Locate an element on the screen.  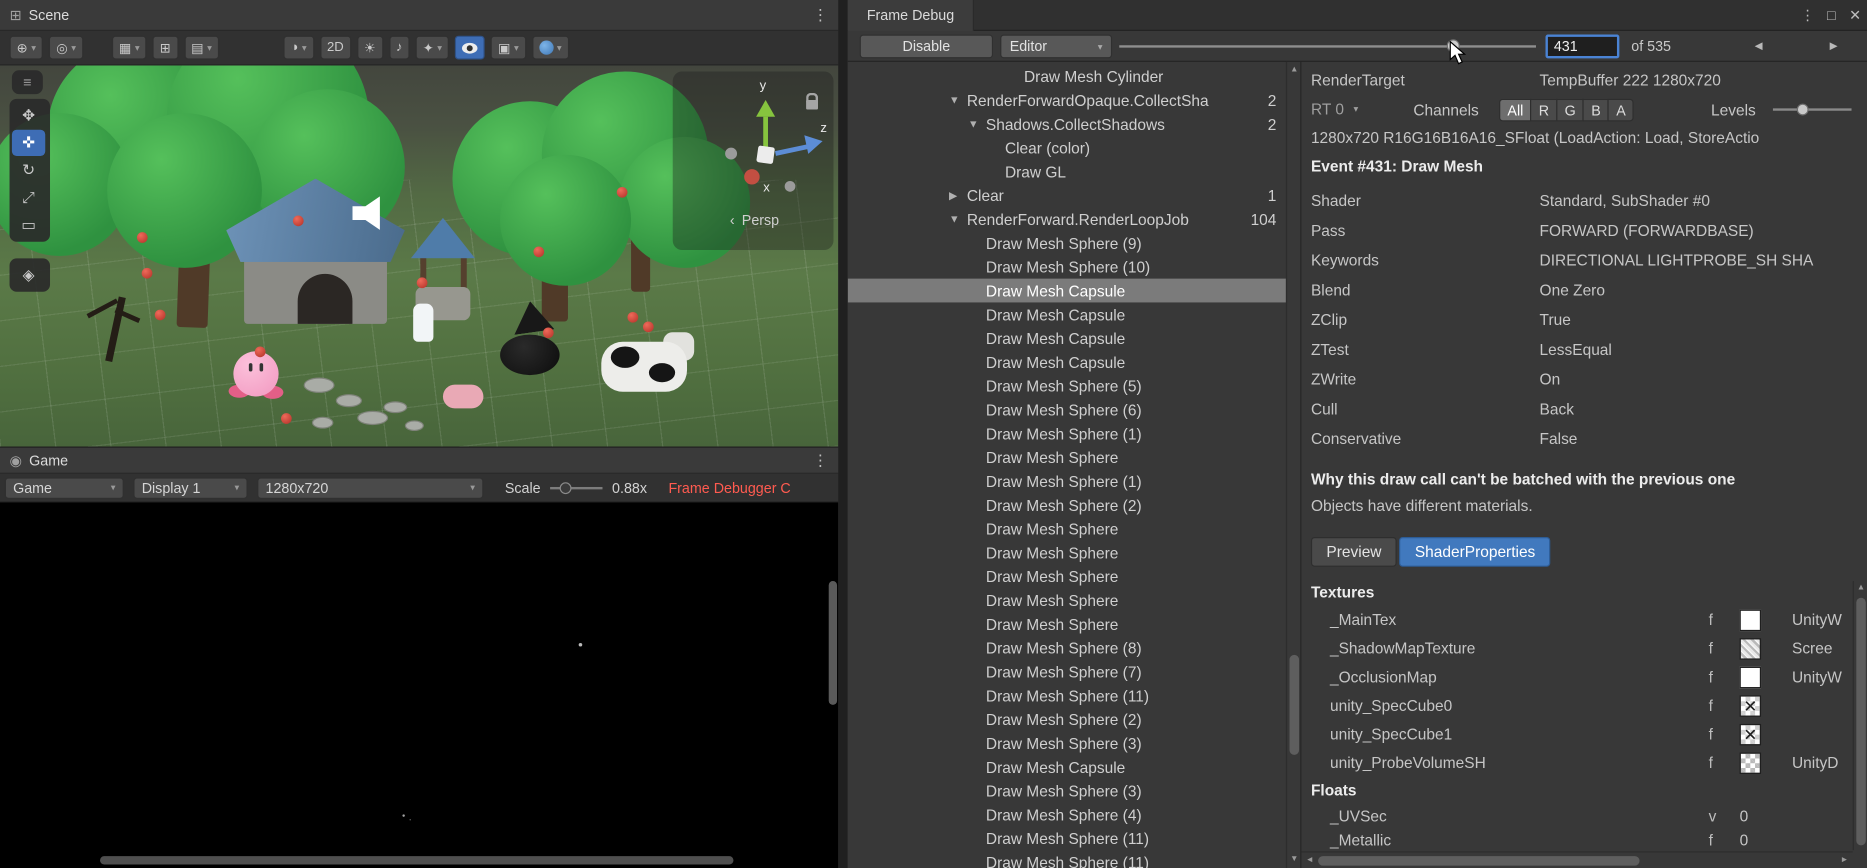
tree-scrollbar-thumb is located at coordinates (1294, 704).